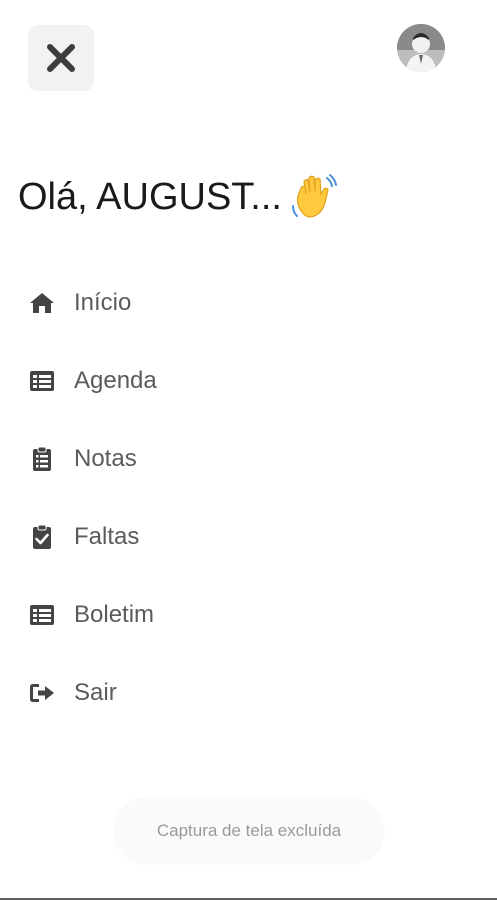 The image size is (497, 900). What do you see at coordinates (42, 693) in the screenshot?
I see `sign-out-icon` at bounding box center [42, 693].